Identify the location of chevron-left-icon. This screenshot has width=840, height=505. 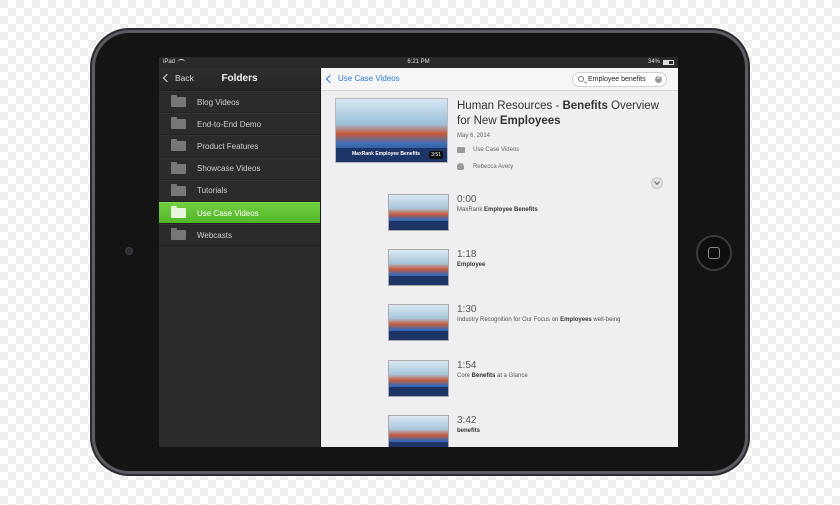
(330, 78).